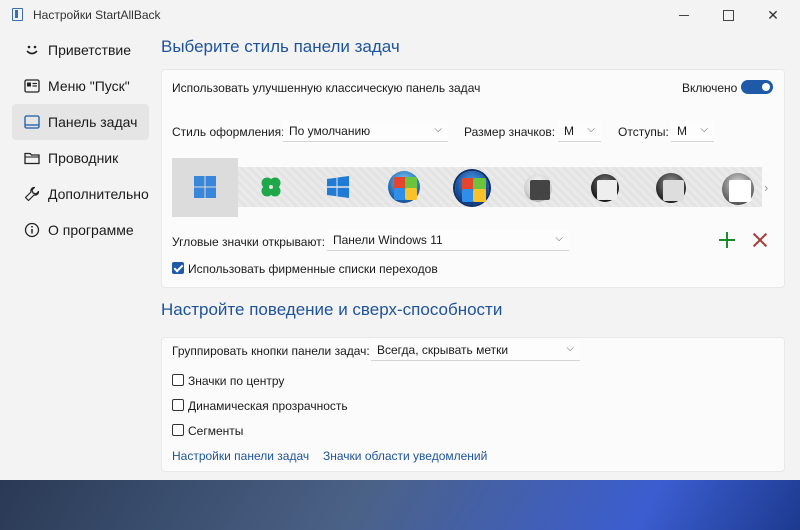 The image size is (800, 530). What do you see at coordinates (330, 131) in the screenshot?
I see `style-dropdown-value: По умолчанию` at bounding box center [330, 131].